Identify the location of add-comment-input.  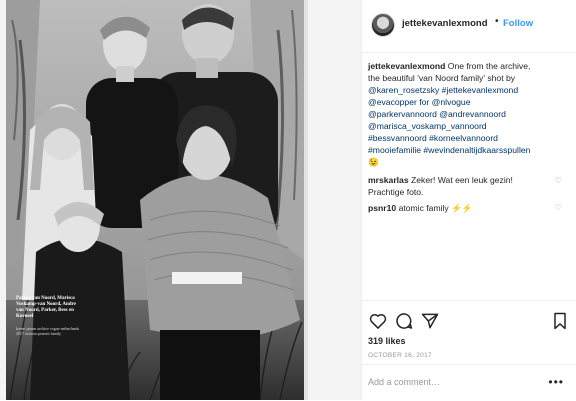
(458, 382).